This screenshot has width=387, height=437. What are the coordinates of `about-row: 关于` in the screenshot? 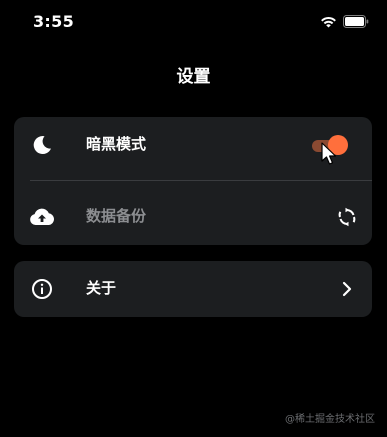 It's located at (193, 289).